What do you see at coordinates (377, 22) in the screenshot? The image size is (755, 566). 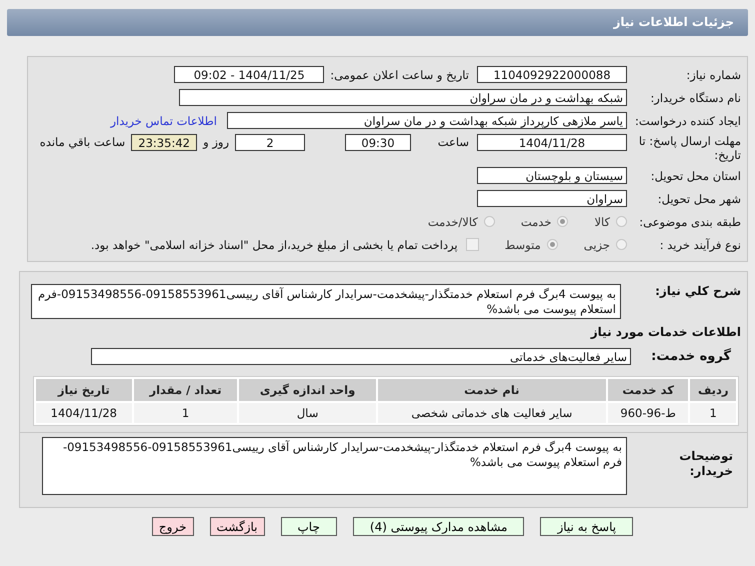 I see `page-header: جزئیات اطلاعات نیاز` at bounding box center [377, 22].